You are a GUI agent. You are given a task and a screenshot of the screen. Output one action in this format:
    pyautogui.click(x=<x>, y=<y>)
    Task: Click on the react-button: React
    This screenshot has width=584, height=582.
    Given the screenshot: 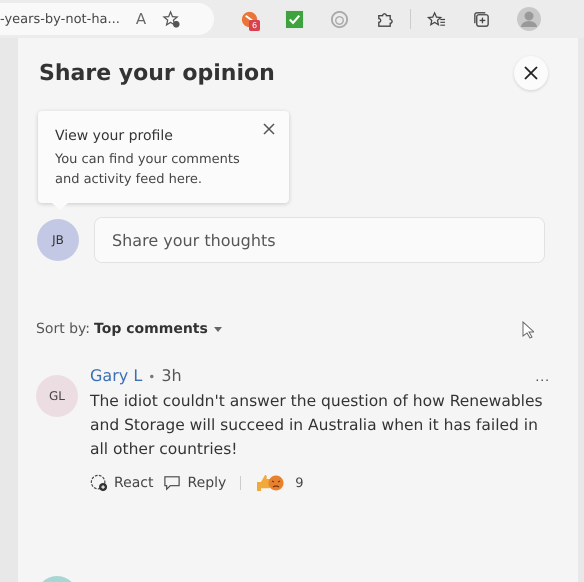 What is the action you would take?
    pyautogui.click(x=122, y=483)
    